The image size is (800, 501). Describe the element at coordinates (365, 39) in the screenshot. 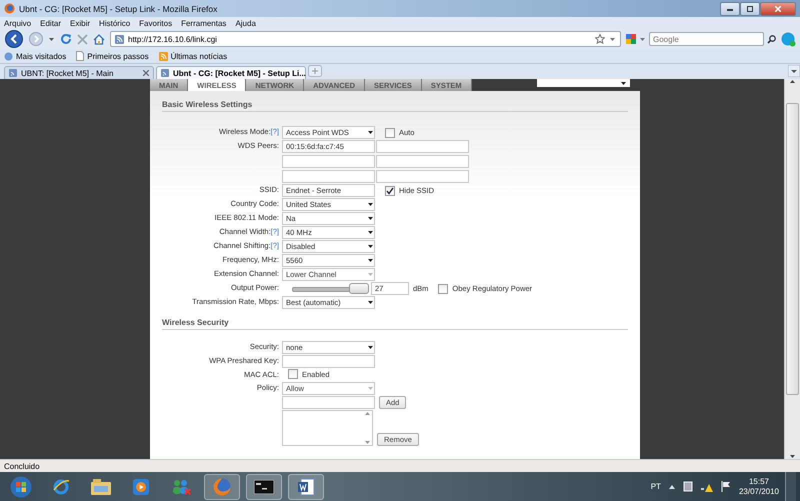

I see `address-field: http://172.16.10.6/link.cgi` at that location.